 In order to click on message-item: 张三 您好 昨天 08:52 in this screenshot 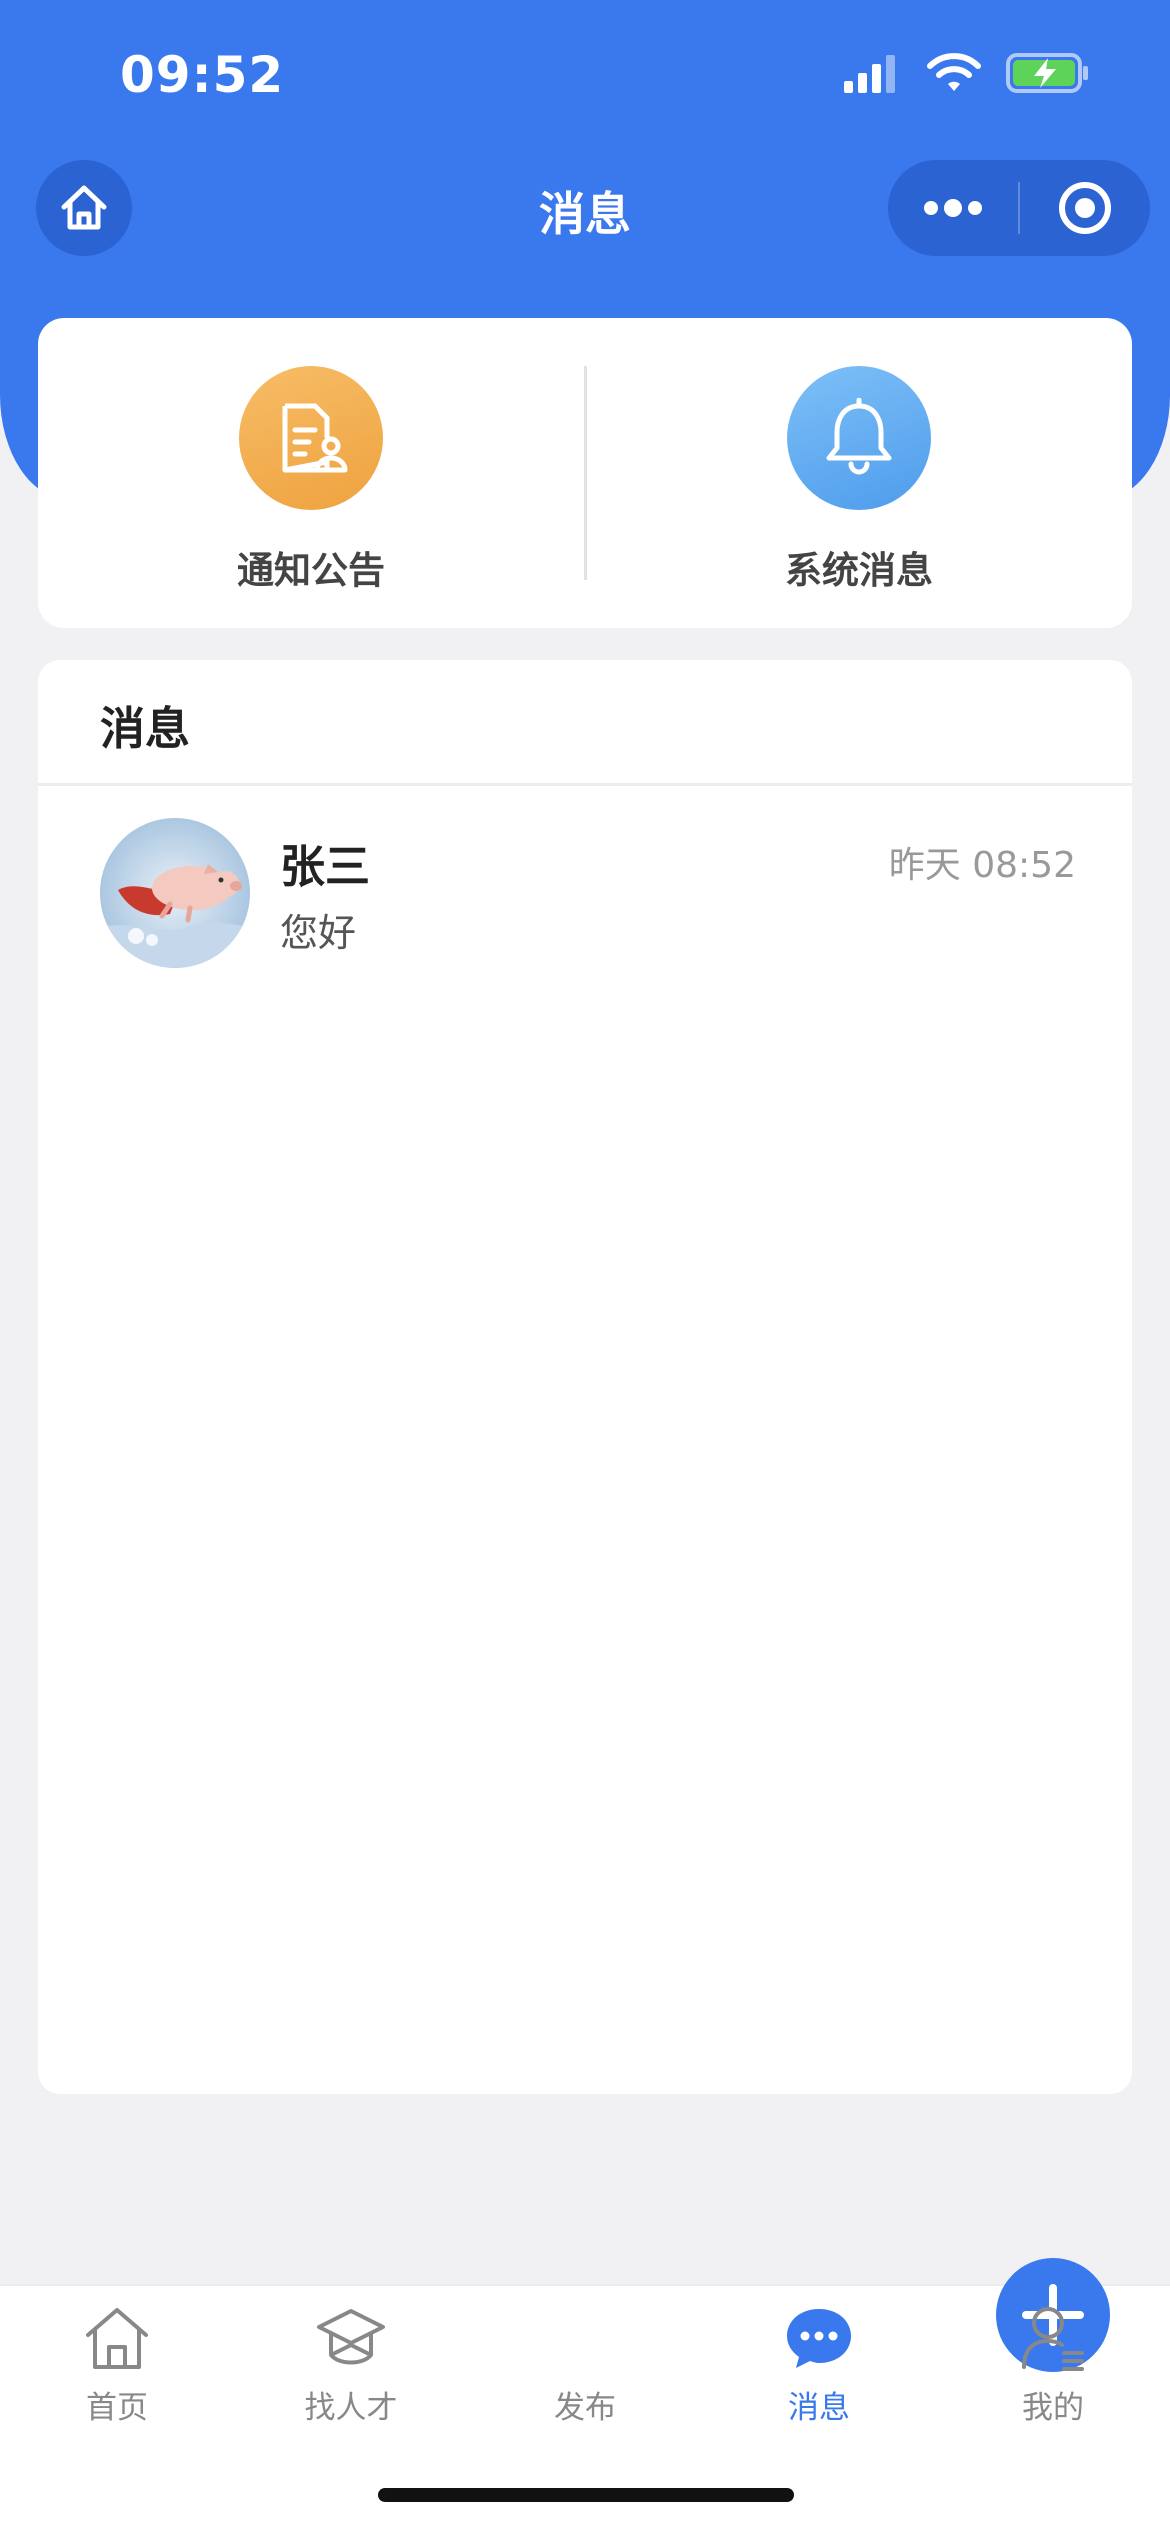, I will do `click(585, 898)`.